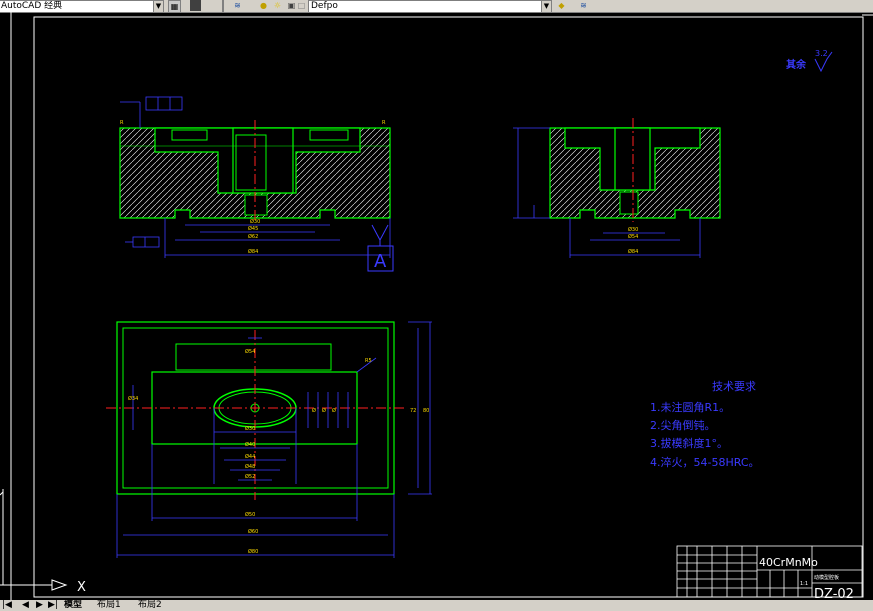 This screenshot has height=611, width=873. Describe the element at coordinates (253, 531) in the screenshot. I see `svg-text: Ø60` at that location.